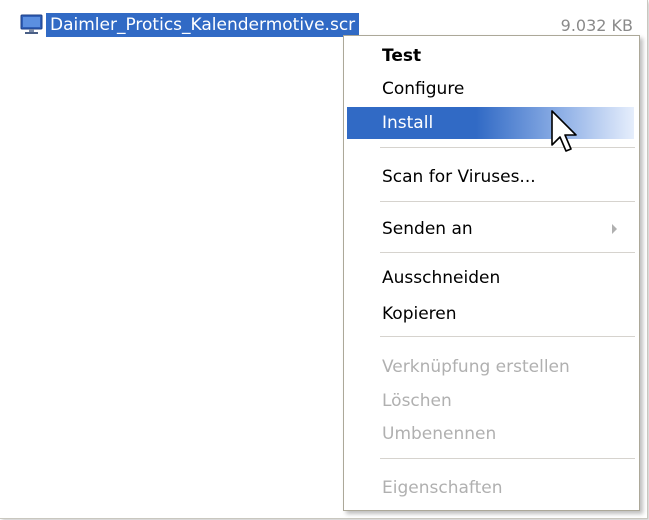 This screenshot has height=520, width=649. I want to click on file-name: Daimler_Protics_Kalendermotive.scr, so click(203, 25).